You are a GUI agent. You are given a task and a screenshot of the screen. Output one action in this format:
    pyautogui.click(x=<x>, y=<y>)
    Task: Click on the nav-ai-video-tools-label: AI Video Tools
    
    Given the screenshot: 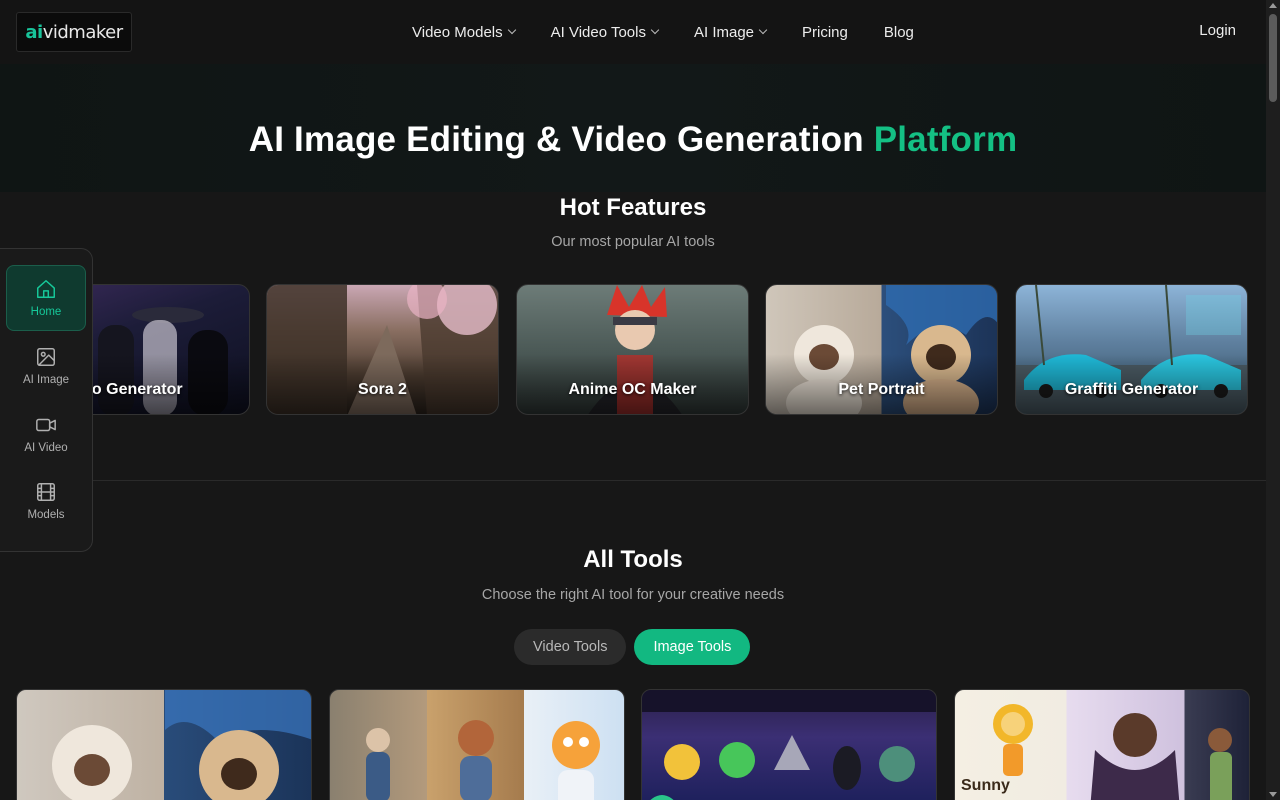 What is the action you would take?
    pyautogui.click(x=598, y=32)
    